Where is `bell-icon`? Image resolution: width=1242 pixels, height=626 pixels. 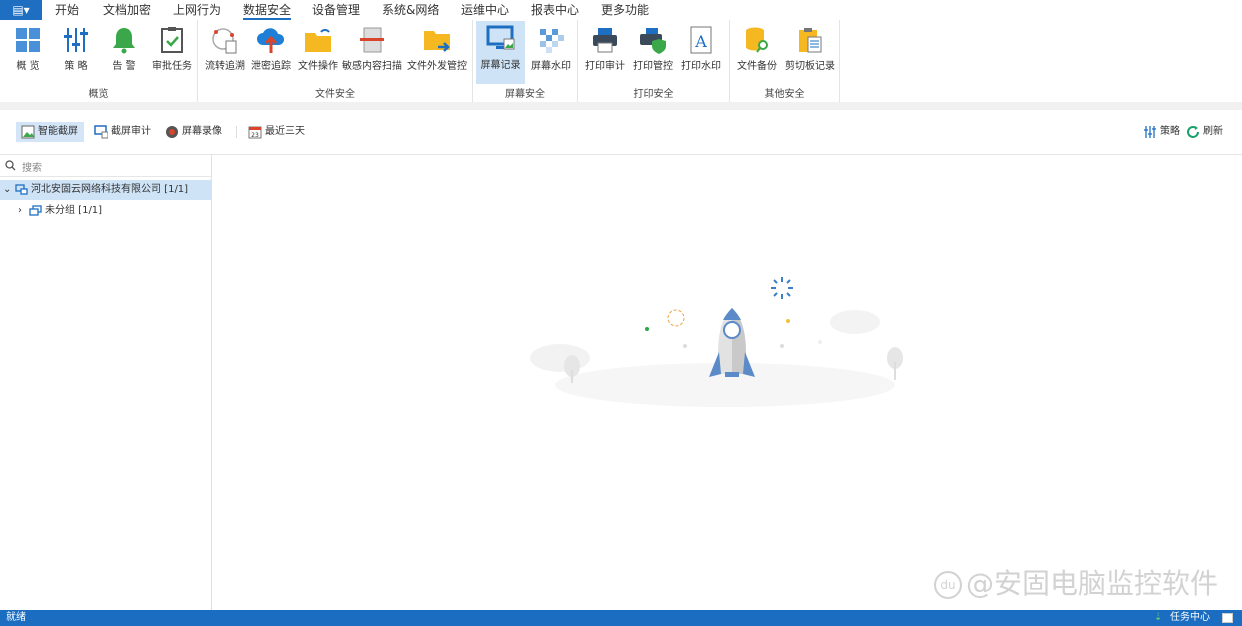
bell-icon is located at coordinates (124, 41).